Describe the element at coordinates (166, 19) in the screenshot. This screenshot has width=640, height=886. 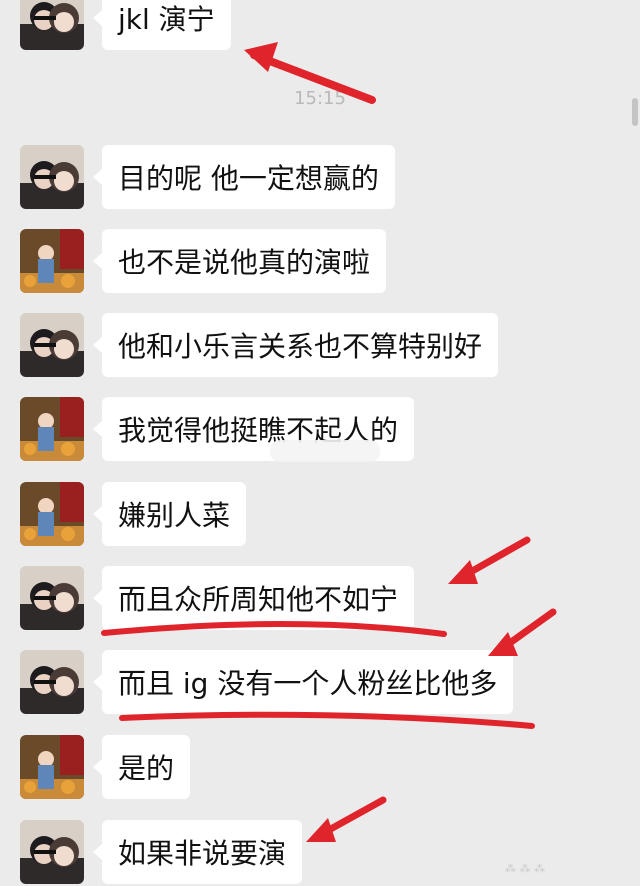
I see `message-text: jkl 演宁` at that location.